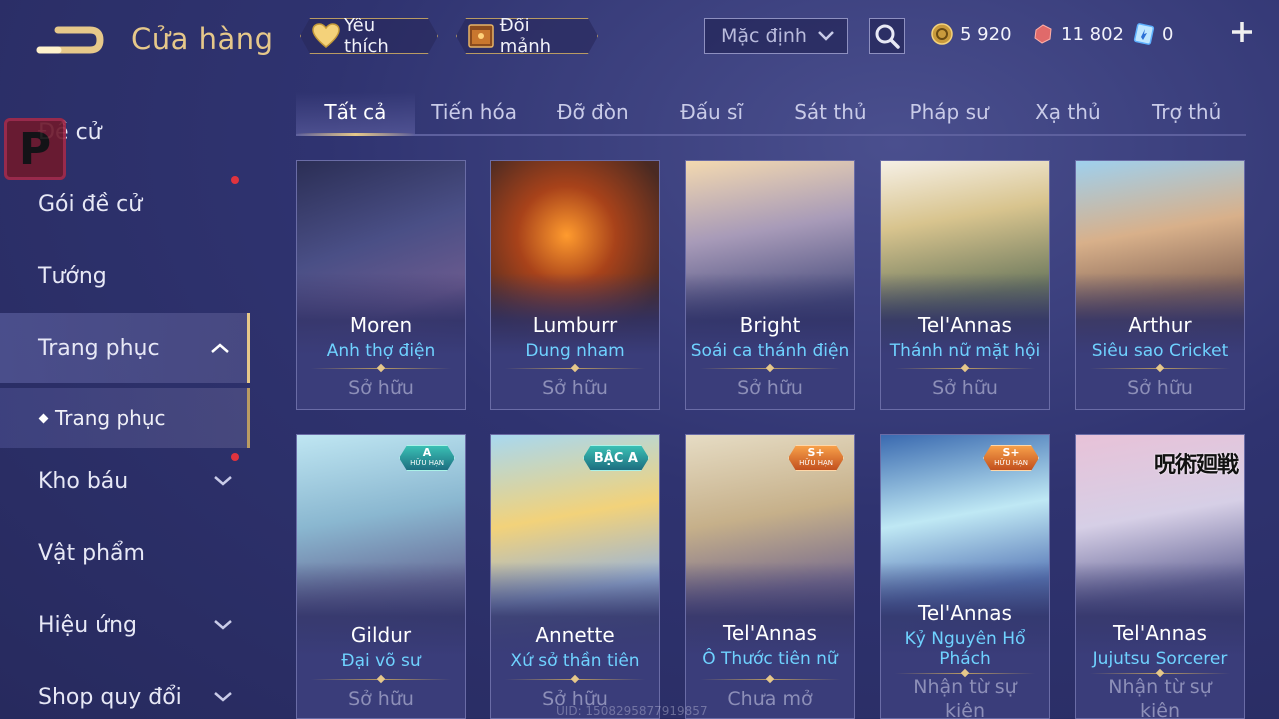  What do you see at coordinates (481, 36) in the screenshot?
I see `treasure-chest-icon` at bounding box center [481, 36].